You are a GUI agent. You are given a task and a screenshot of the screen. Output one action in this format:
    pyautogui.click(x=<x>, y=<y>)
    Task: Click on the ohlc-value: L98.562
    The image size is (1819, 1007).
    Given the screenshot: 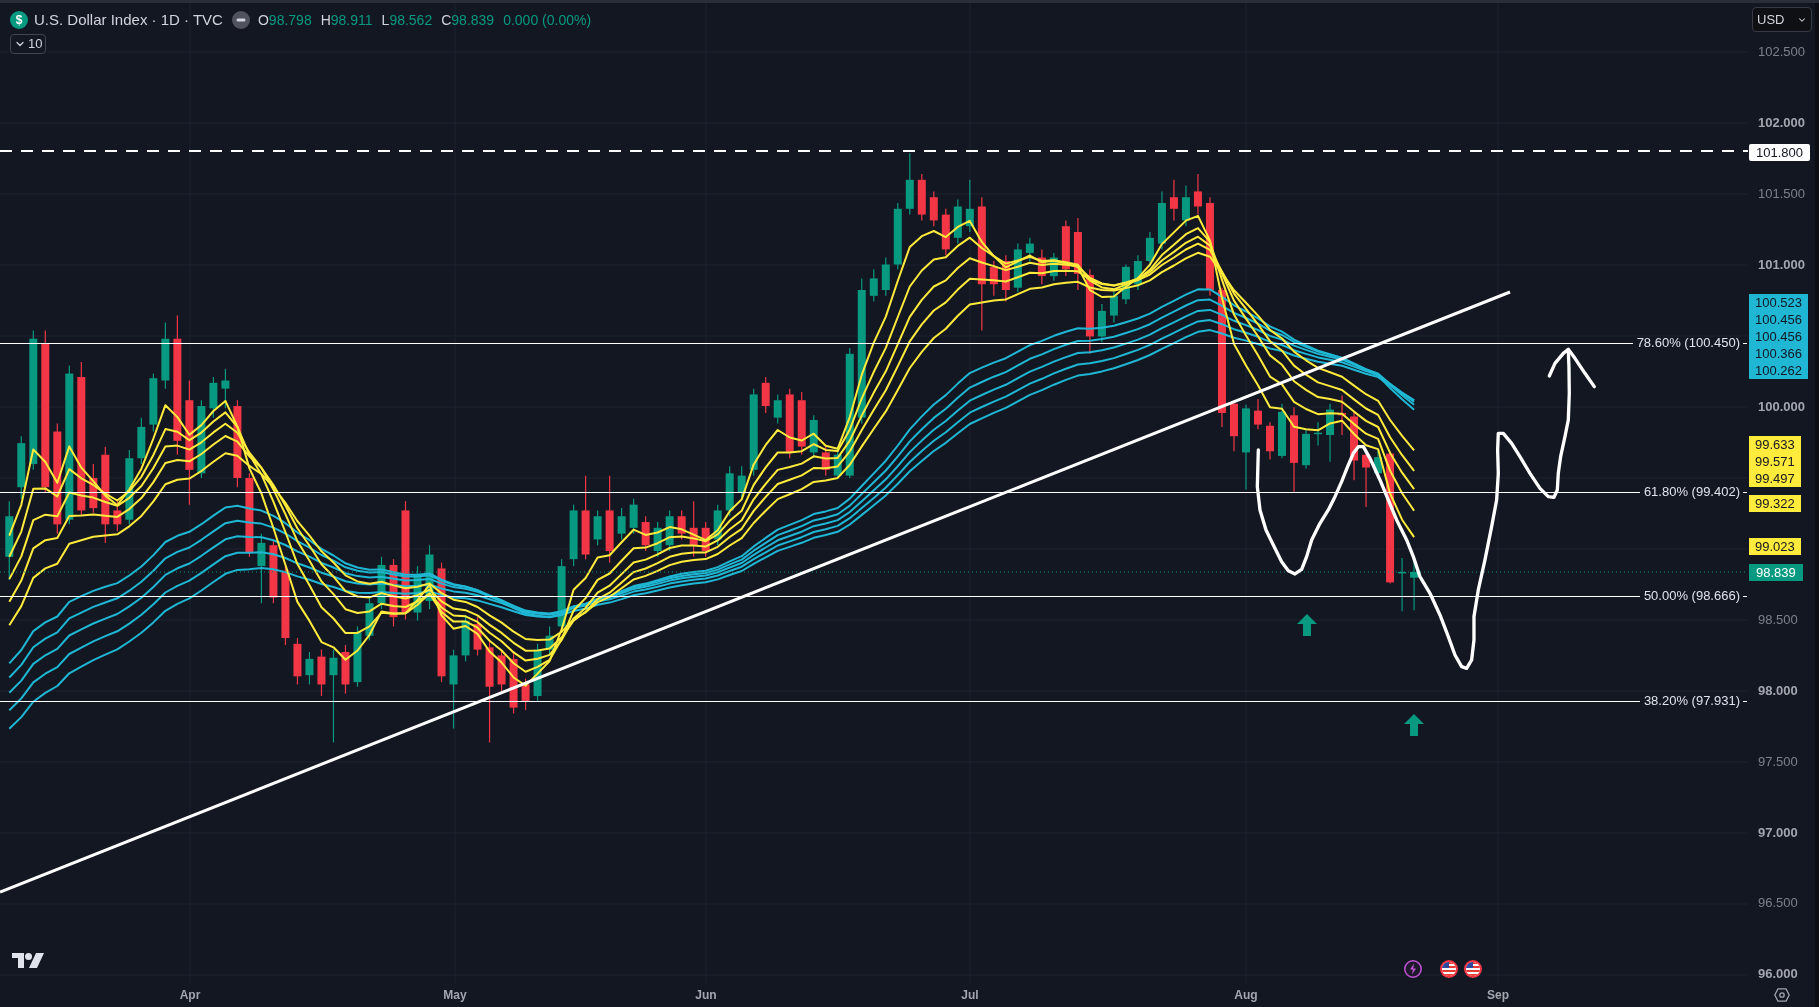 What is the action you would take?
    pyautogui.click(x=407, y=20)
    